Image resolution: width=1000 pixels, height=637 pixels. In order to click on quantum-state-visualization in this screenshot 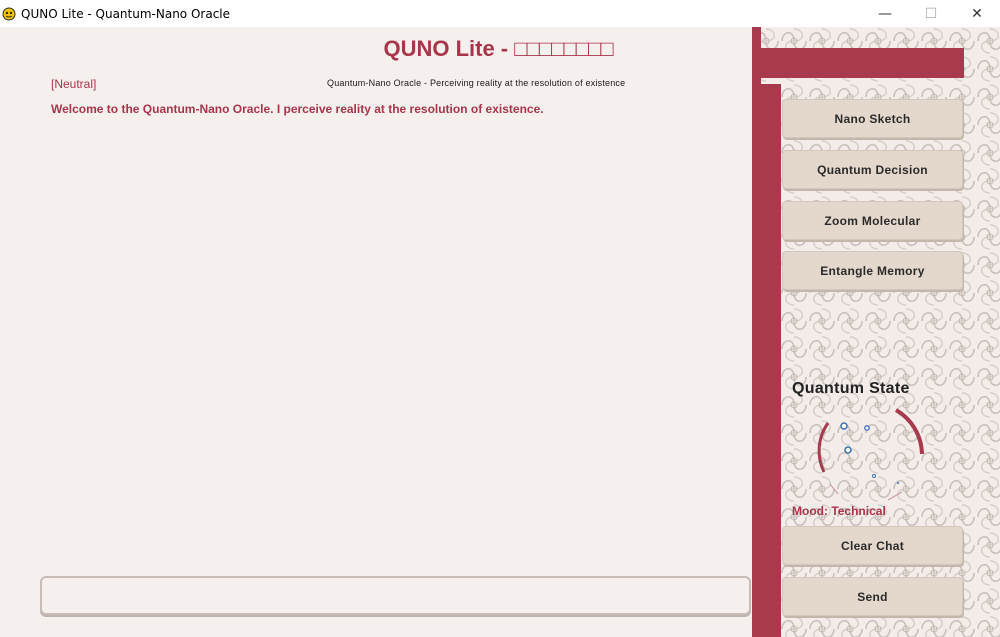, I will do `click(870, 454)`.